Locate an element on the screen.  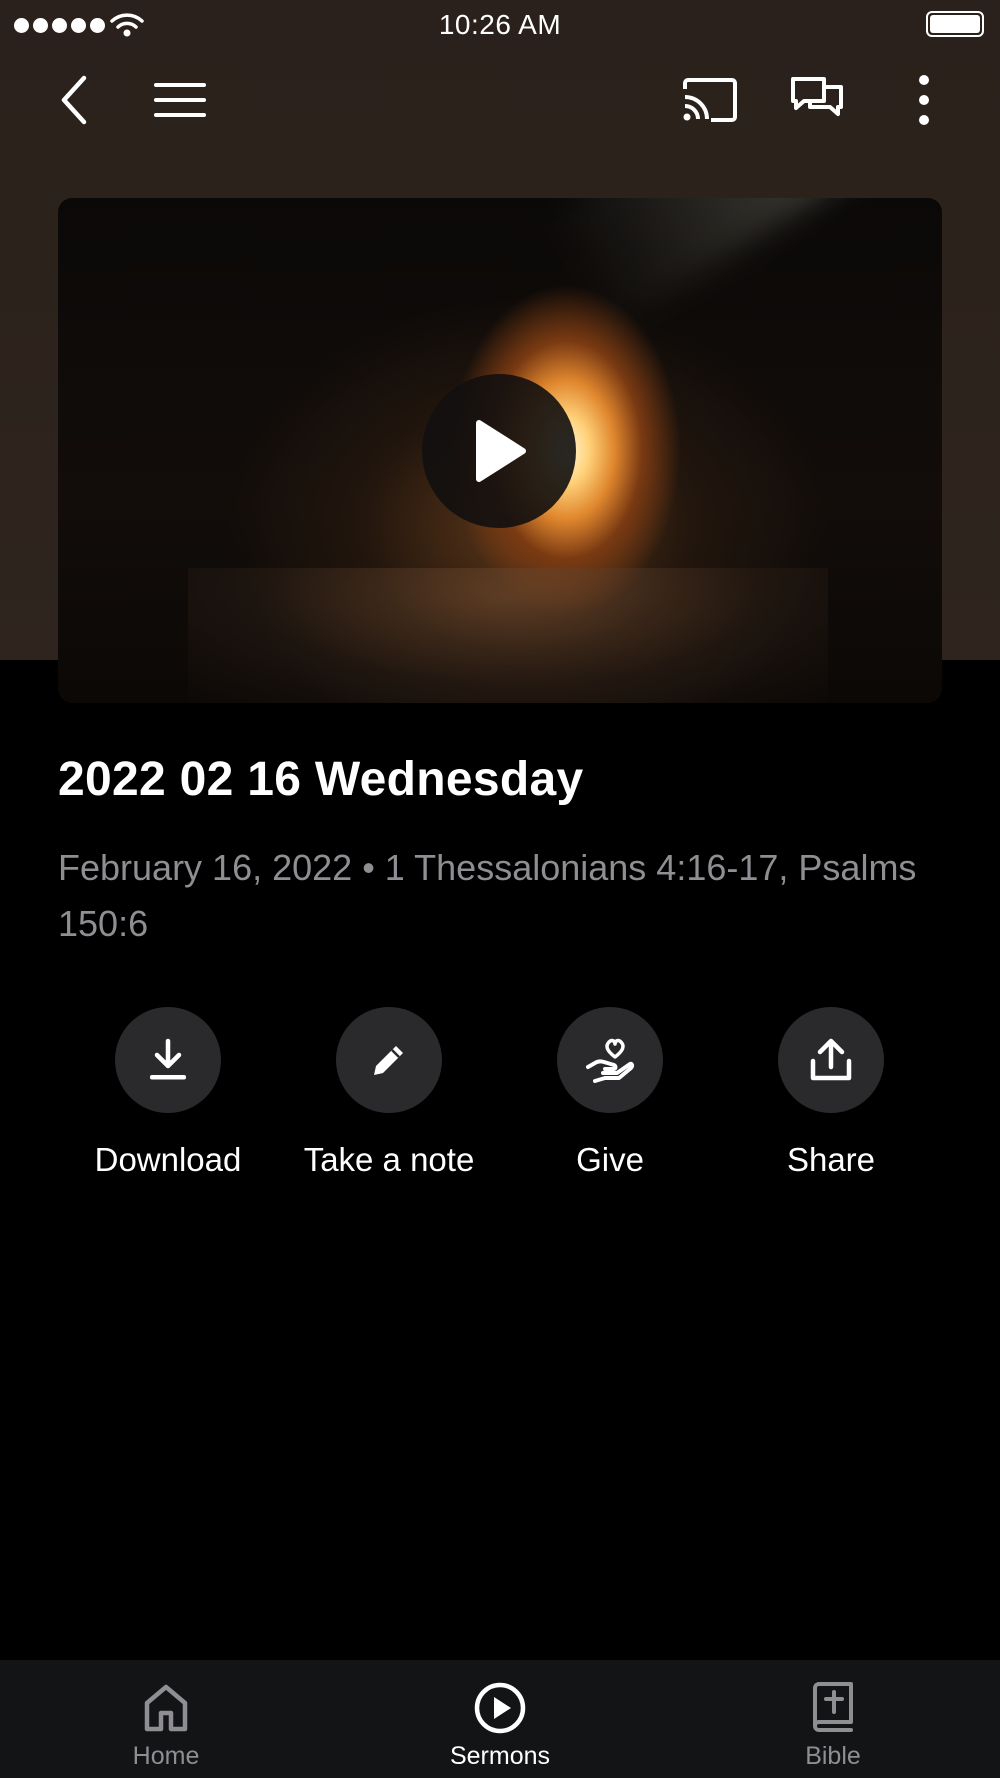
pencil-icon is located at coordinates (389, 1060).